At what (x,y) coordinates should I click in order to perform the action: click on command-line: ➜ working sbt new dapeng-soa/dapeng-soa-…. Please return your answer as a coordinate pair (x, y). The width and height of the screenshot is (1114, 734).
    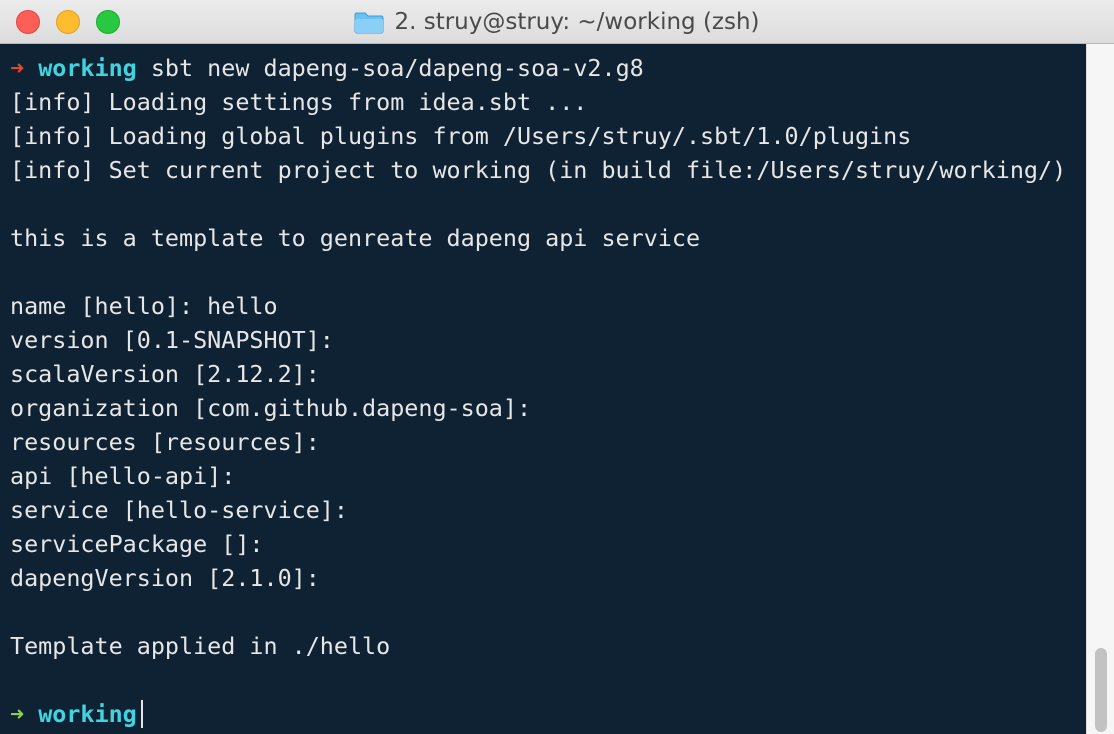
    Looking at the image, I should click on (538, 68).